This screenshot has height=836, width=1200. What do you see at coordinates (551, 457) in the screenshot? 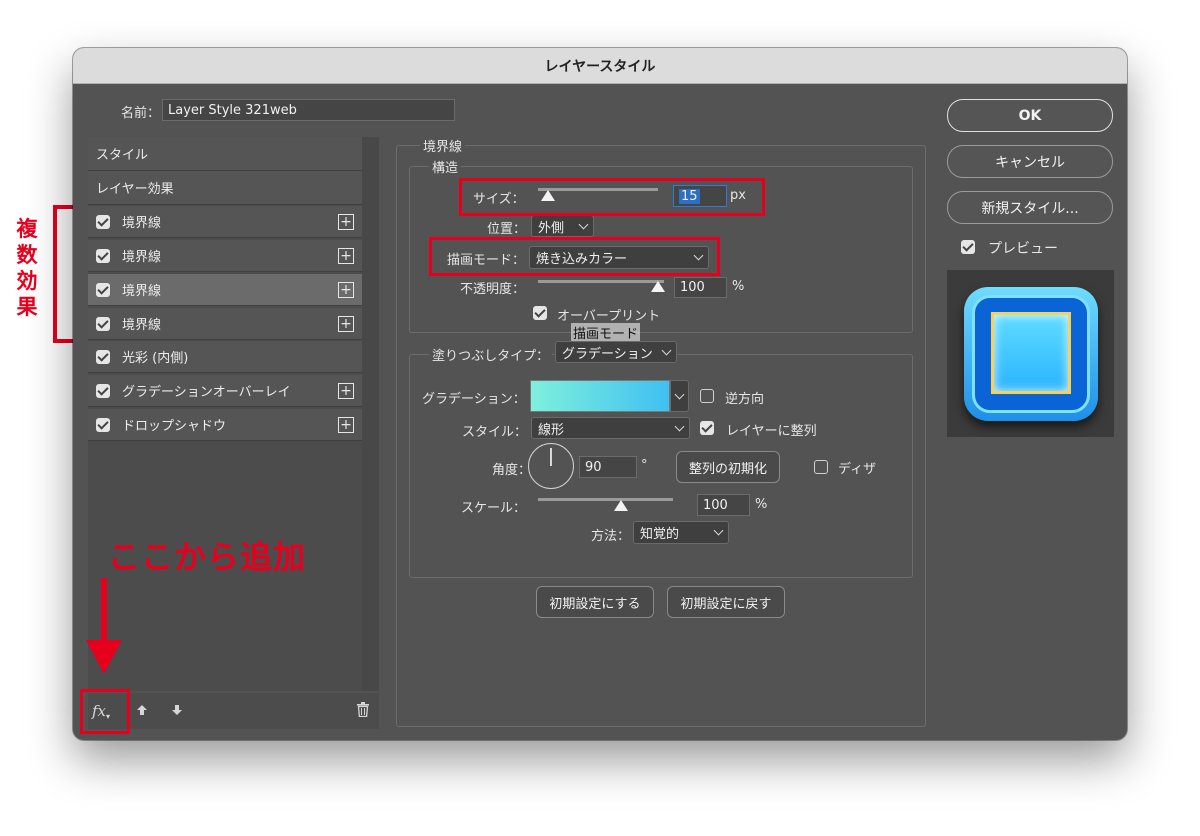
I see `angle-dial-needle` at bounding box center [551, 457].